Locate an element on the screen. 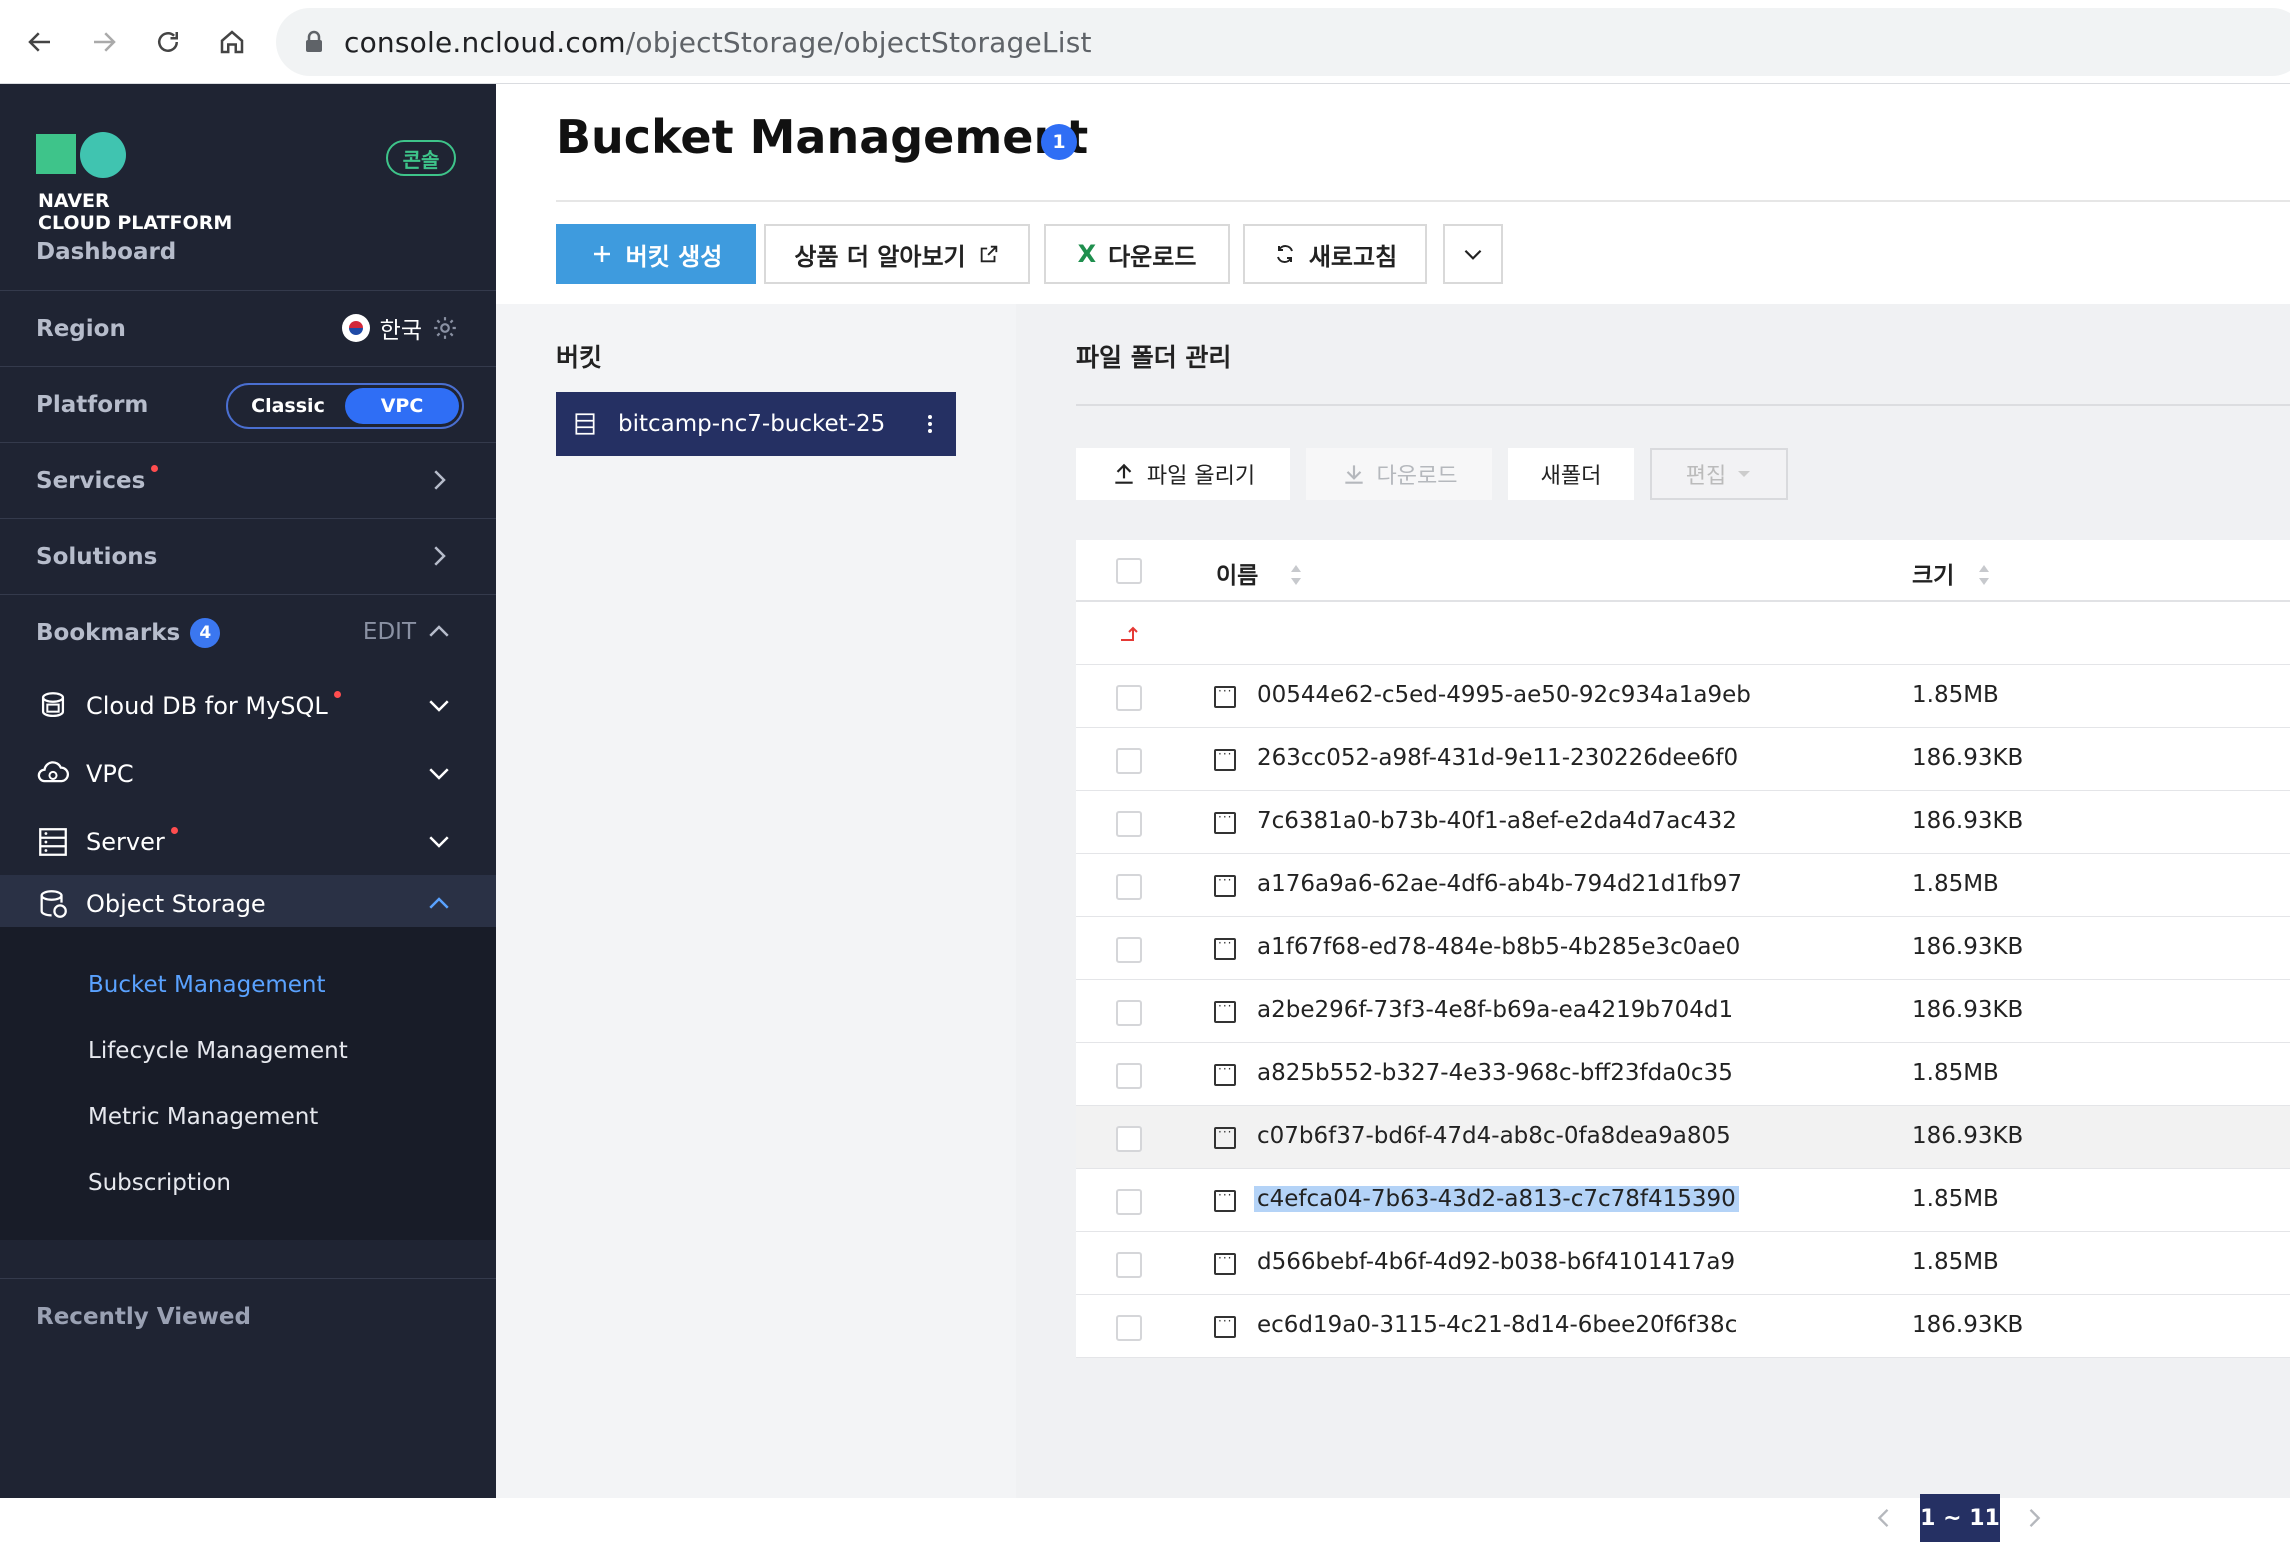  refresh-label: 새로고침 is located at coordinates (1353, 256).